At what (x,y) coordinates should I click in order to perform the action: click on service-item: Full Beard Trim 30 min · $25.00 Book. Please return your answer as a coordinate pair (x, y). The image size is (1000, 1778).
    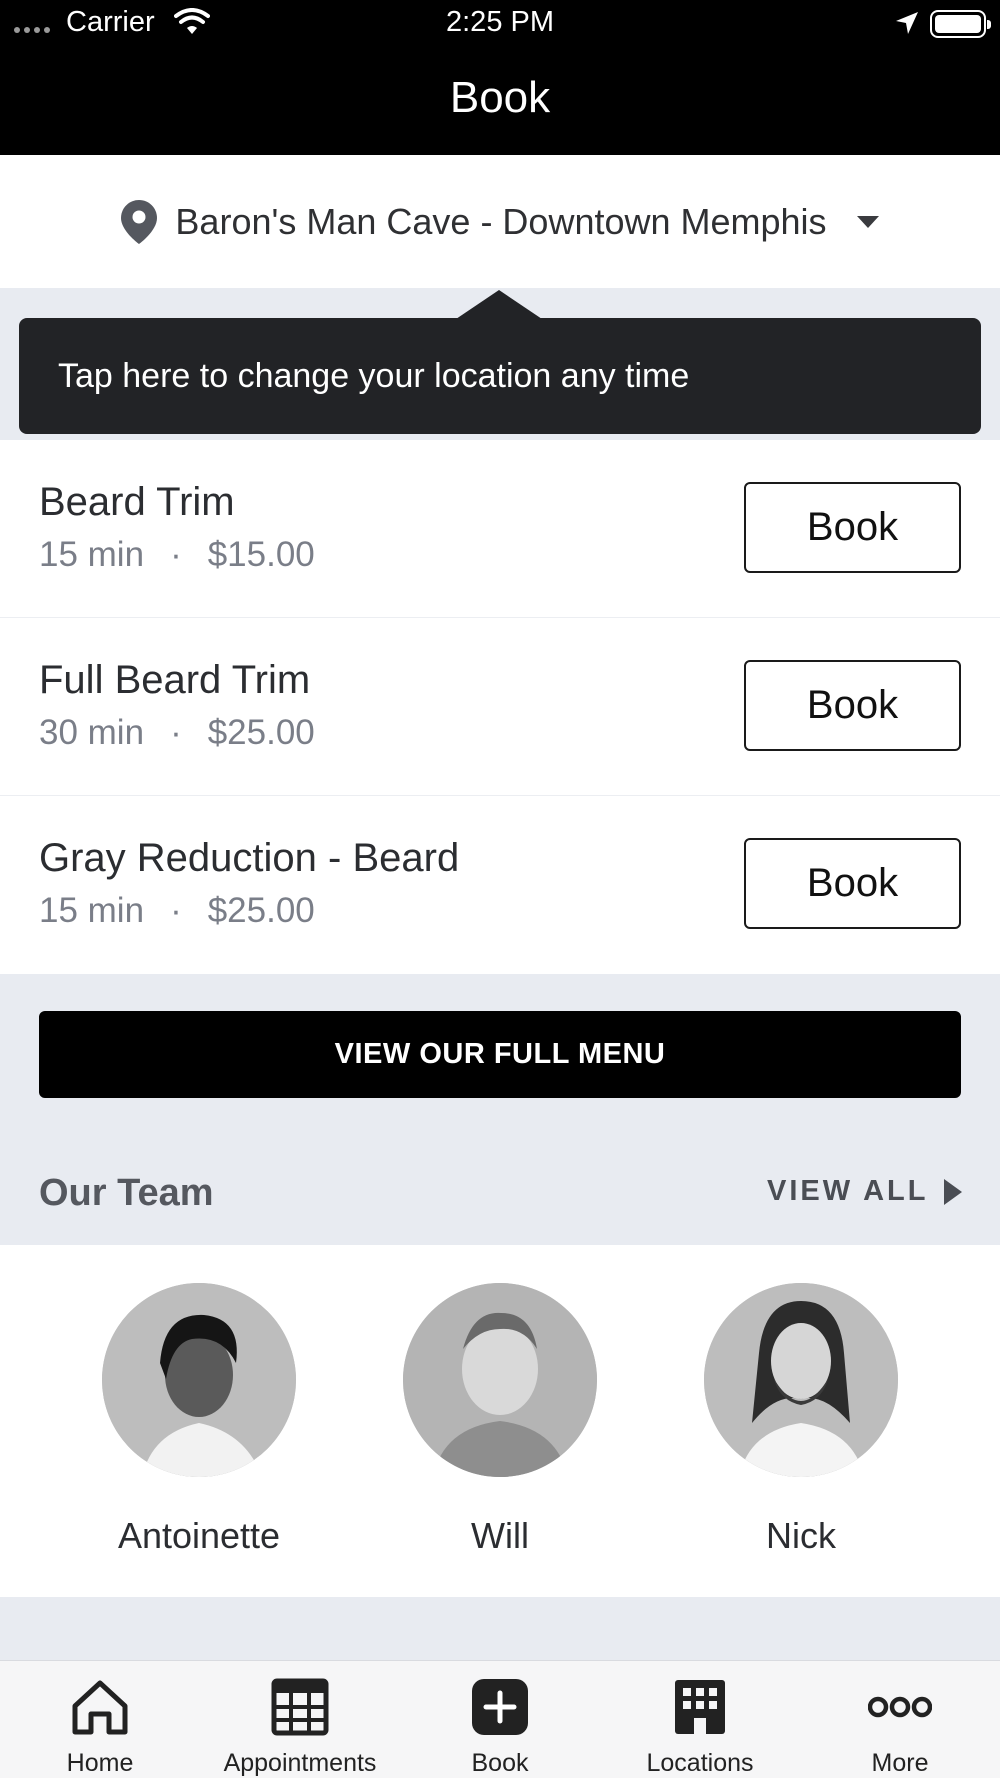
    Looking at the image, I should click on (500, 707).